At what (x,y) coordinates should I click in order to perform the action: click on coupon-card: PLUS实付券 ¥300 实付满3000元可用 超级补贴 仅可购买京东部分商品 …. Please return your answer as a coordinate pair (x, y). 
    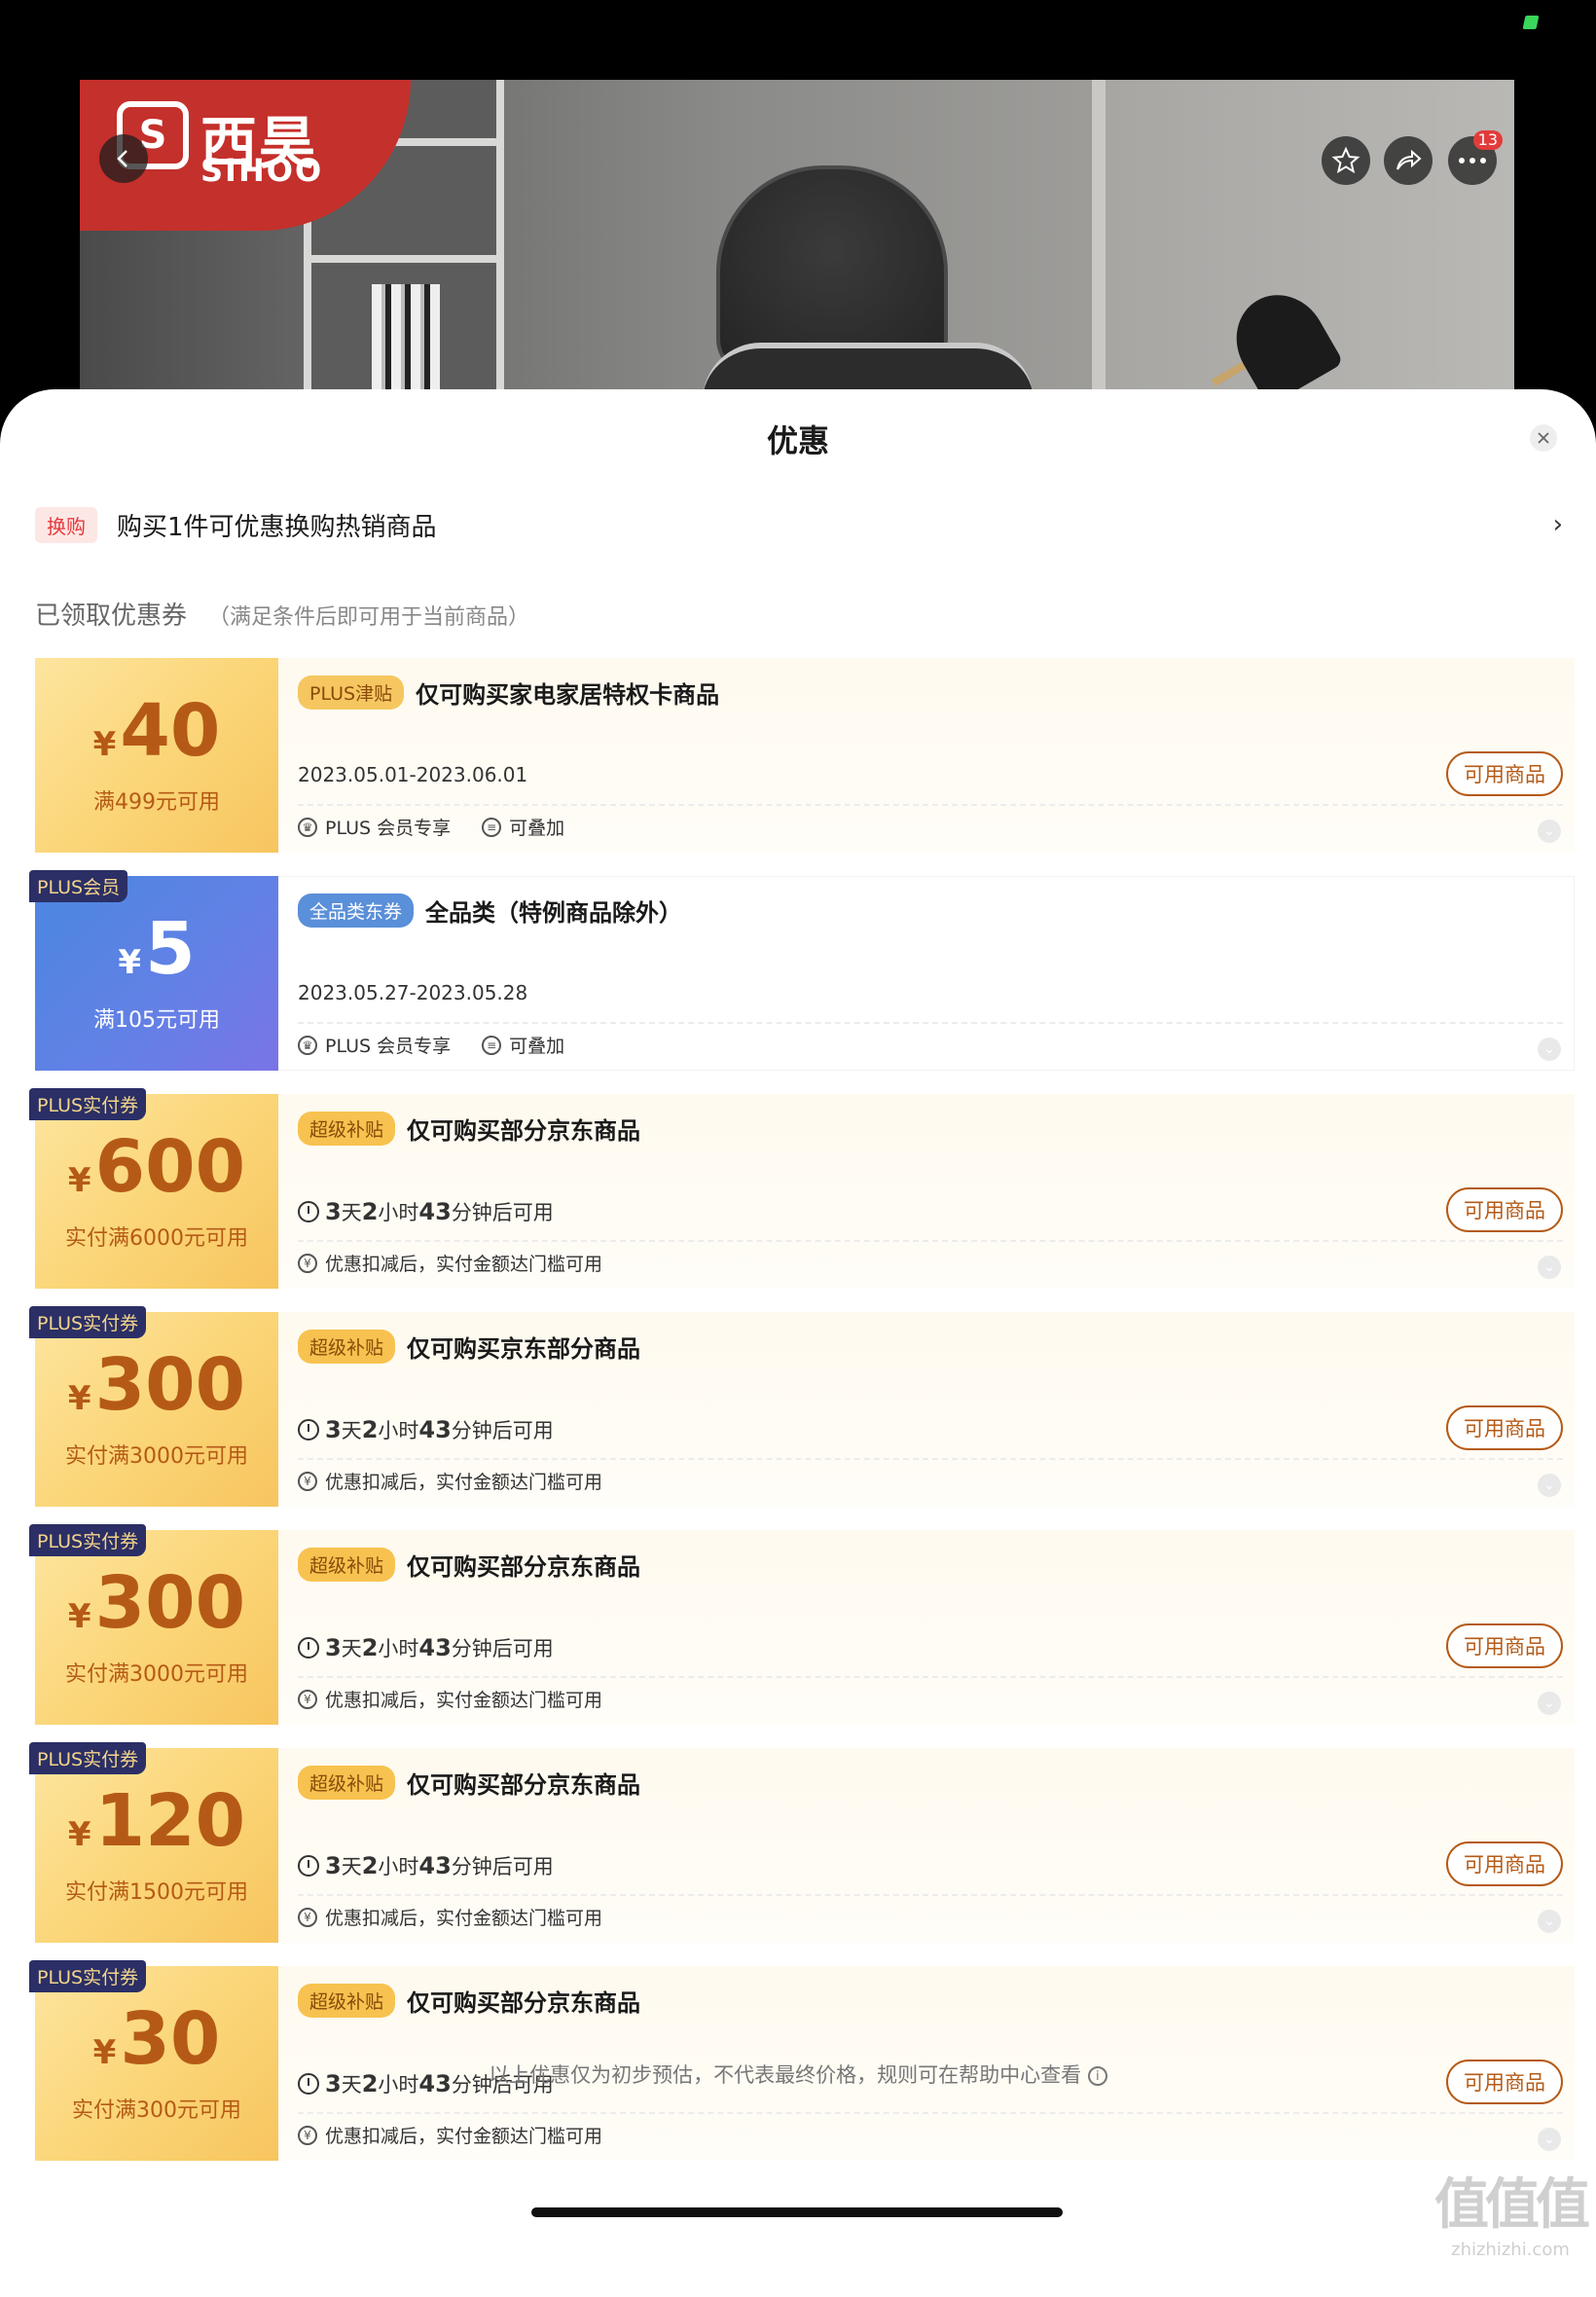
    Looking at the image, I should click on (802, 1406).